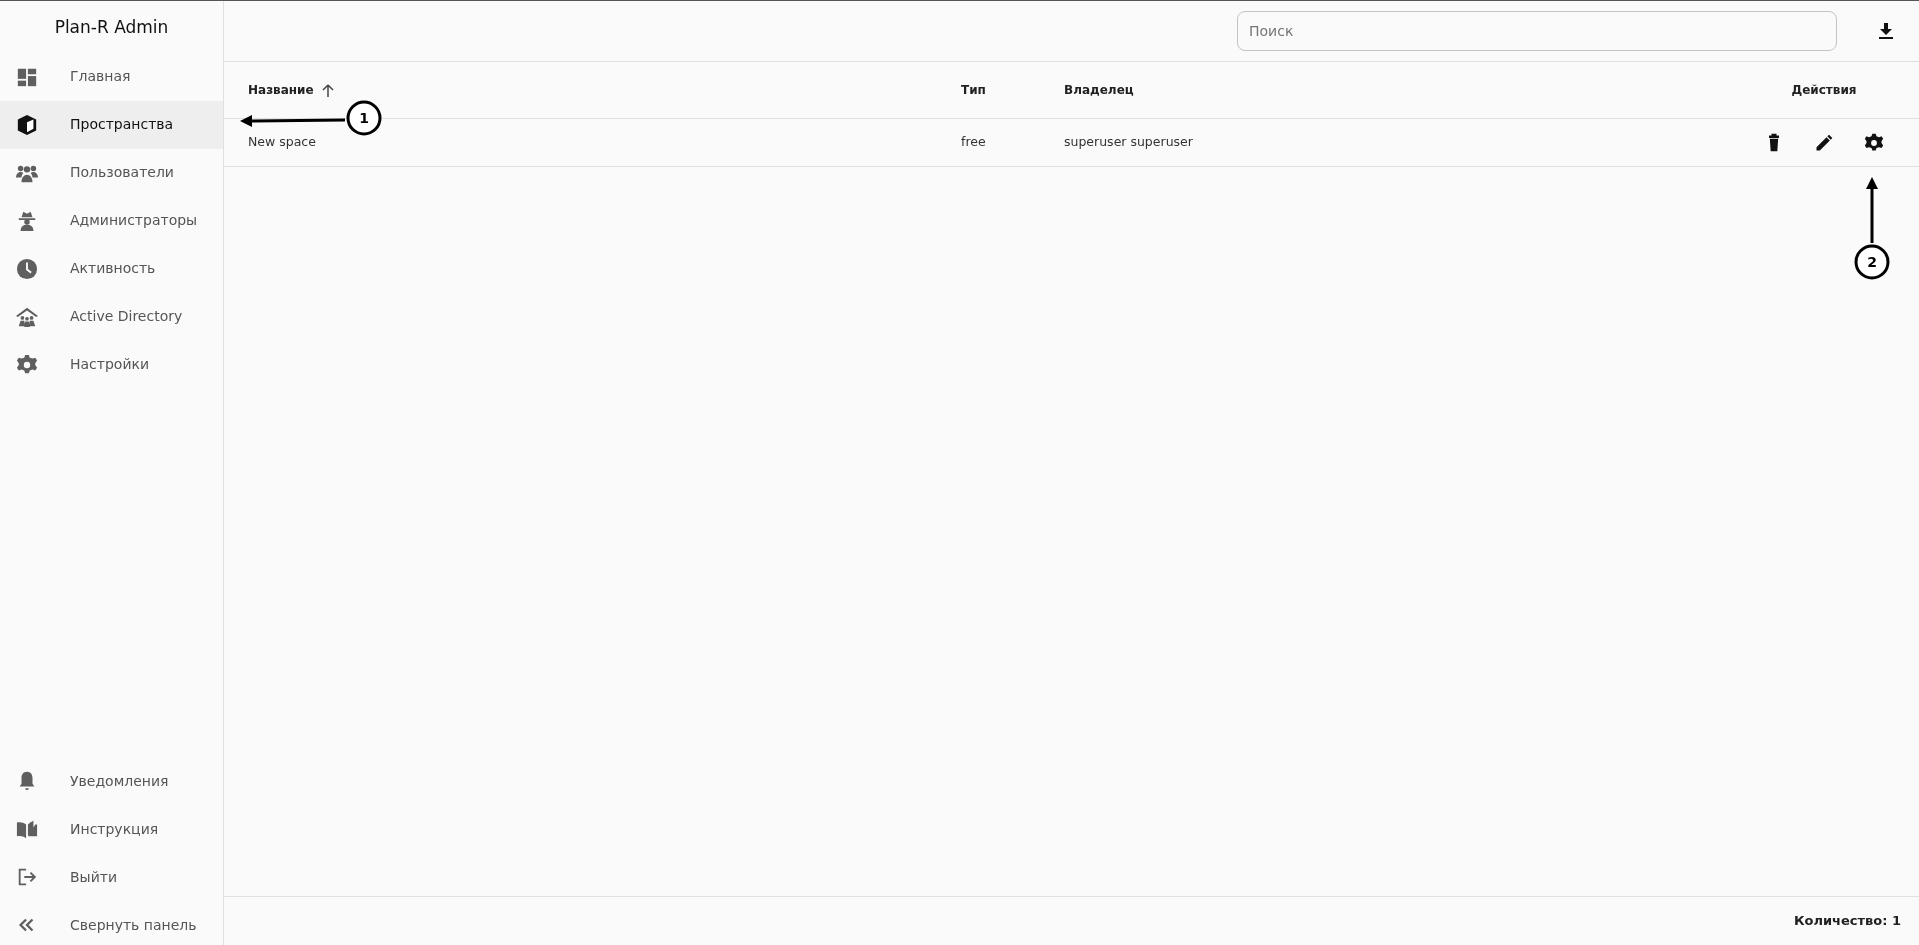 The image size is (1919, 945). What do you see at coordinates (111, 923) in the screenshot?
I see `sidebar-item: Свернуть панель` at bounding box center [111, 923].